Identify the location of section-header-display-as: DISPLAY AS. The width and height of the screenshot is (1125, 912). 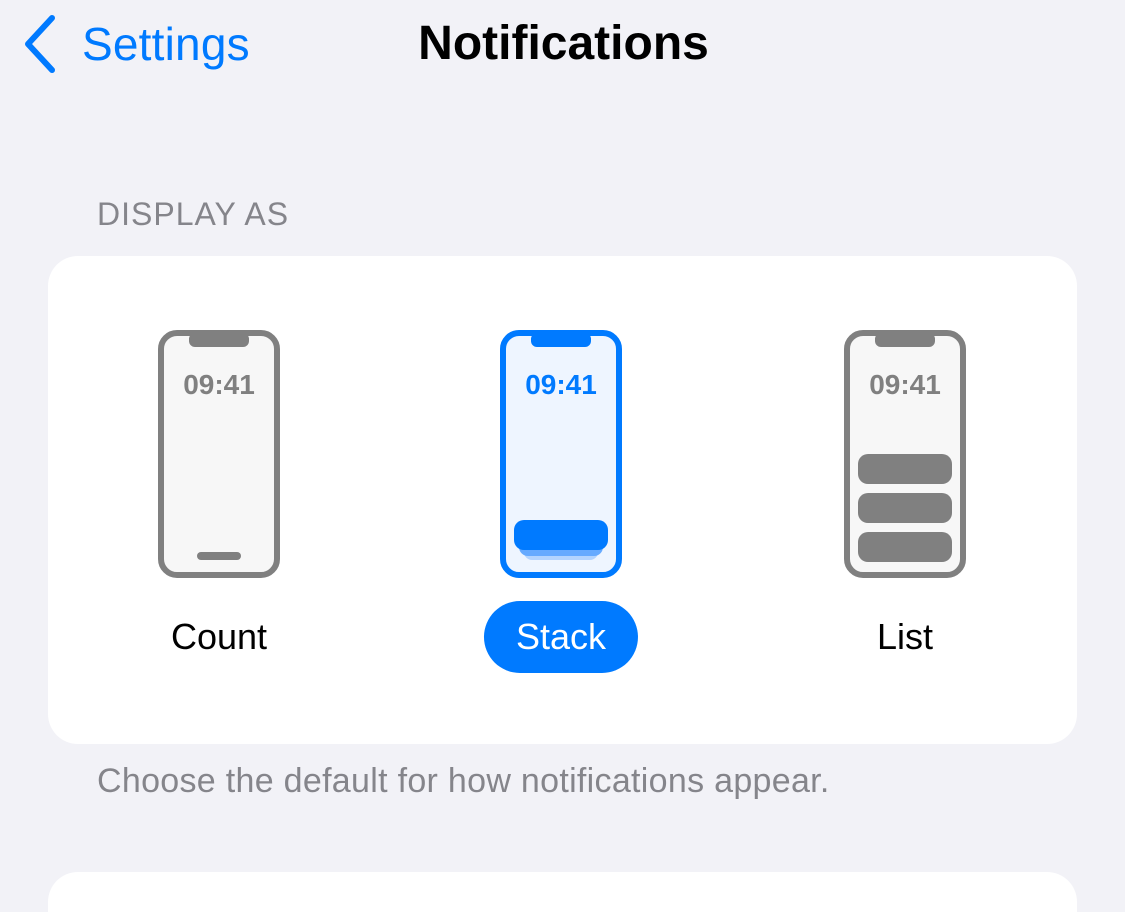
(193, 214).